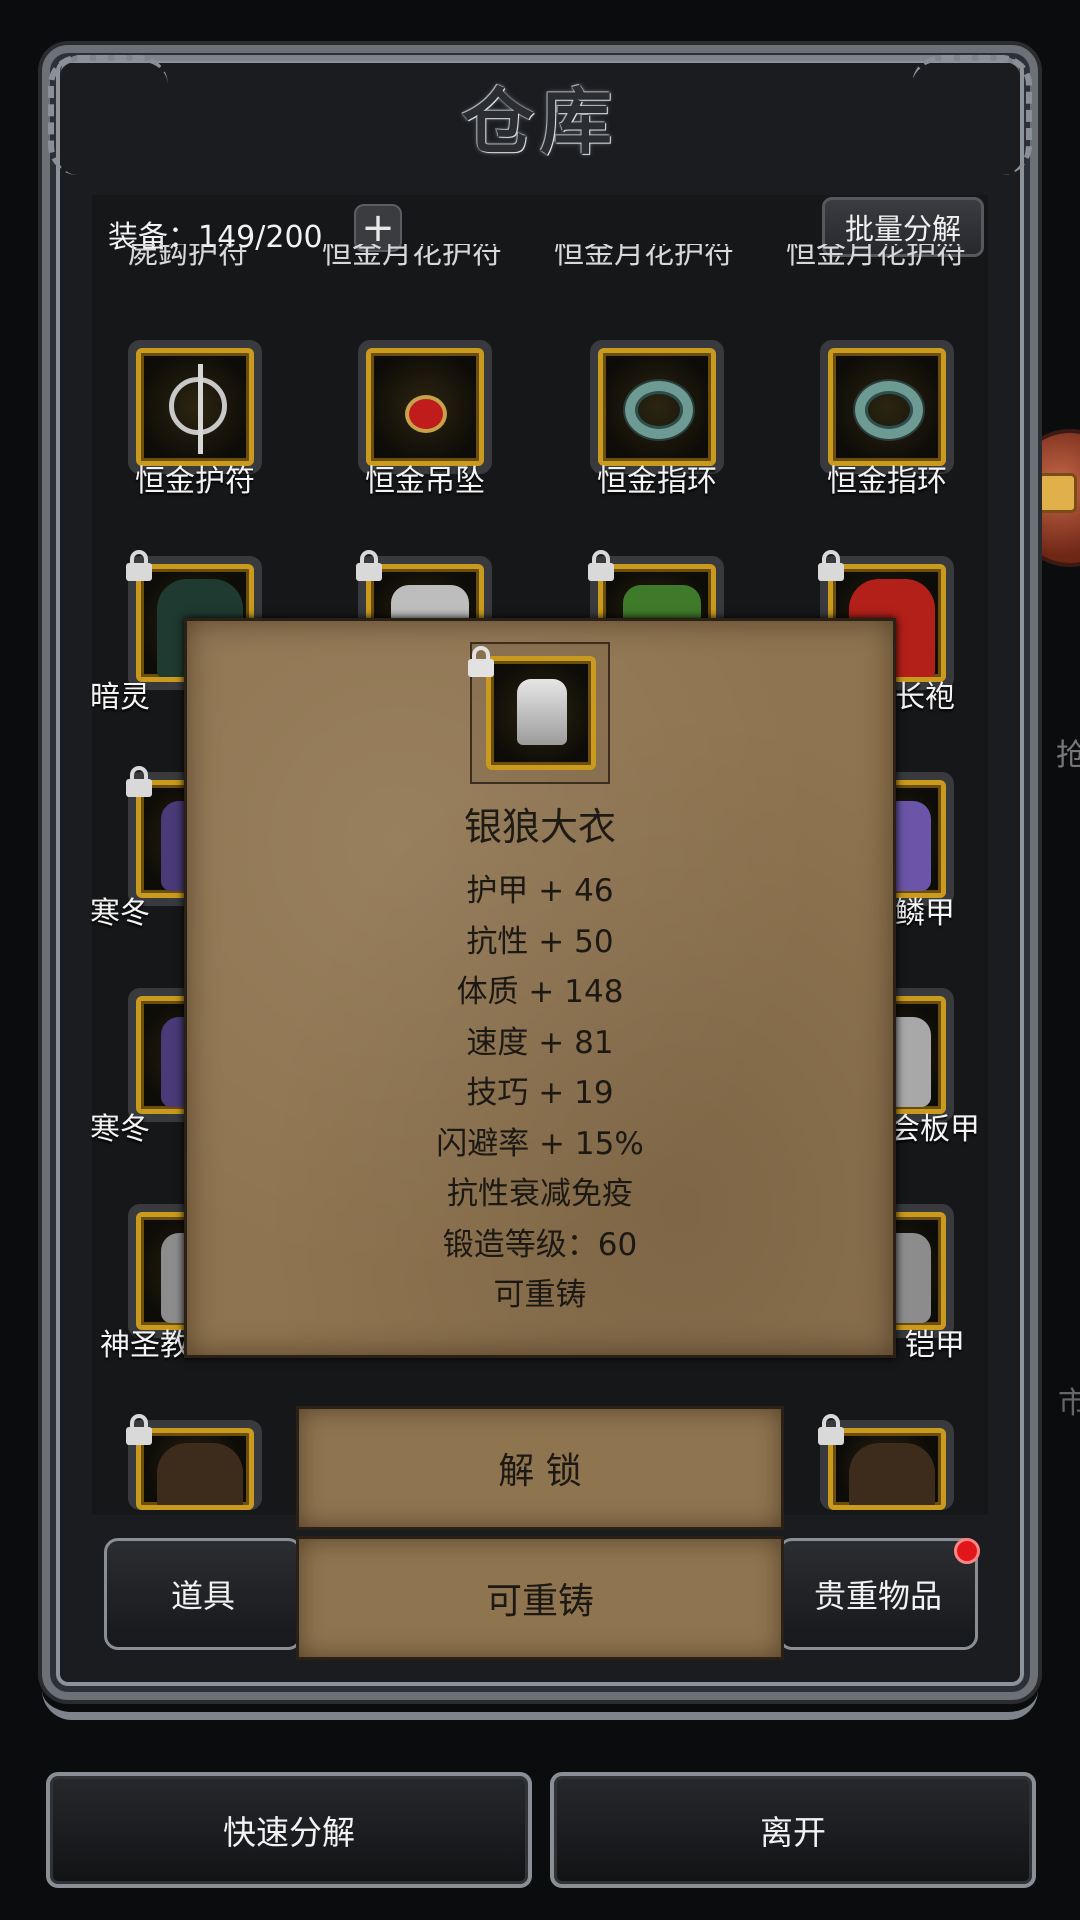 This screenshot has height=1920, width=1080. What do you see at coordinates (540, 941) in the screenshot?
I see `stat-line: 抗性 + 50` at bounding box center [540, 941].